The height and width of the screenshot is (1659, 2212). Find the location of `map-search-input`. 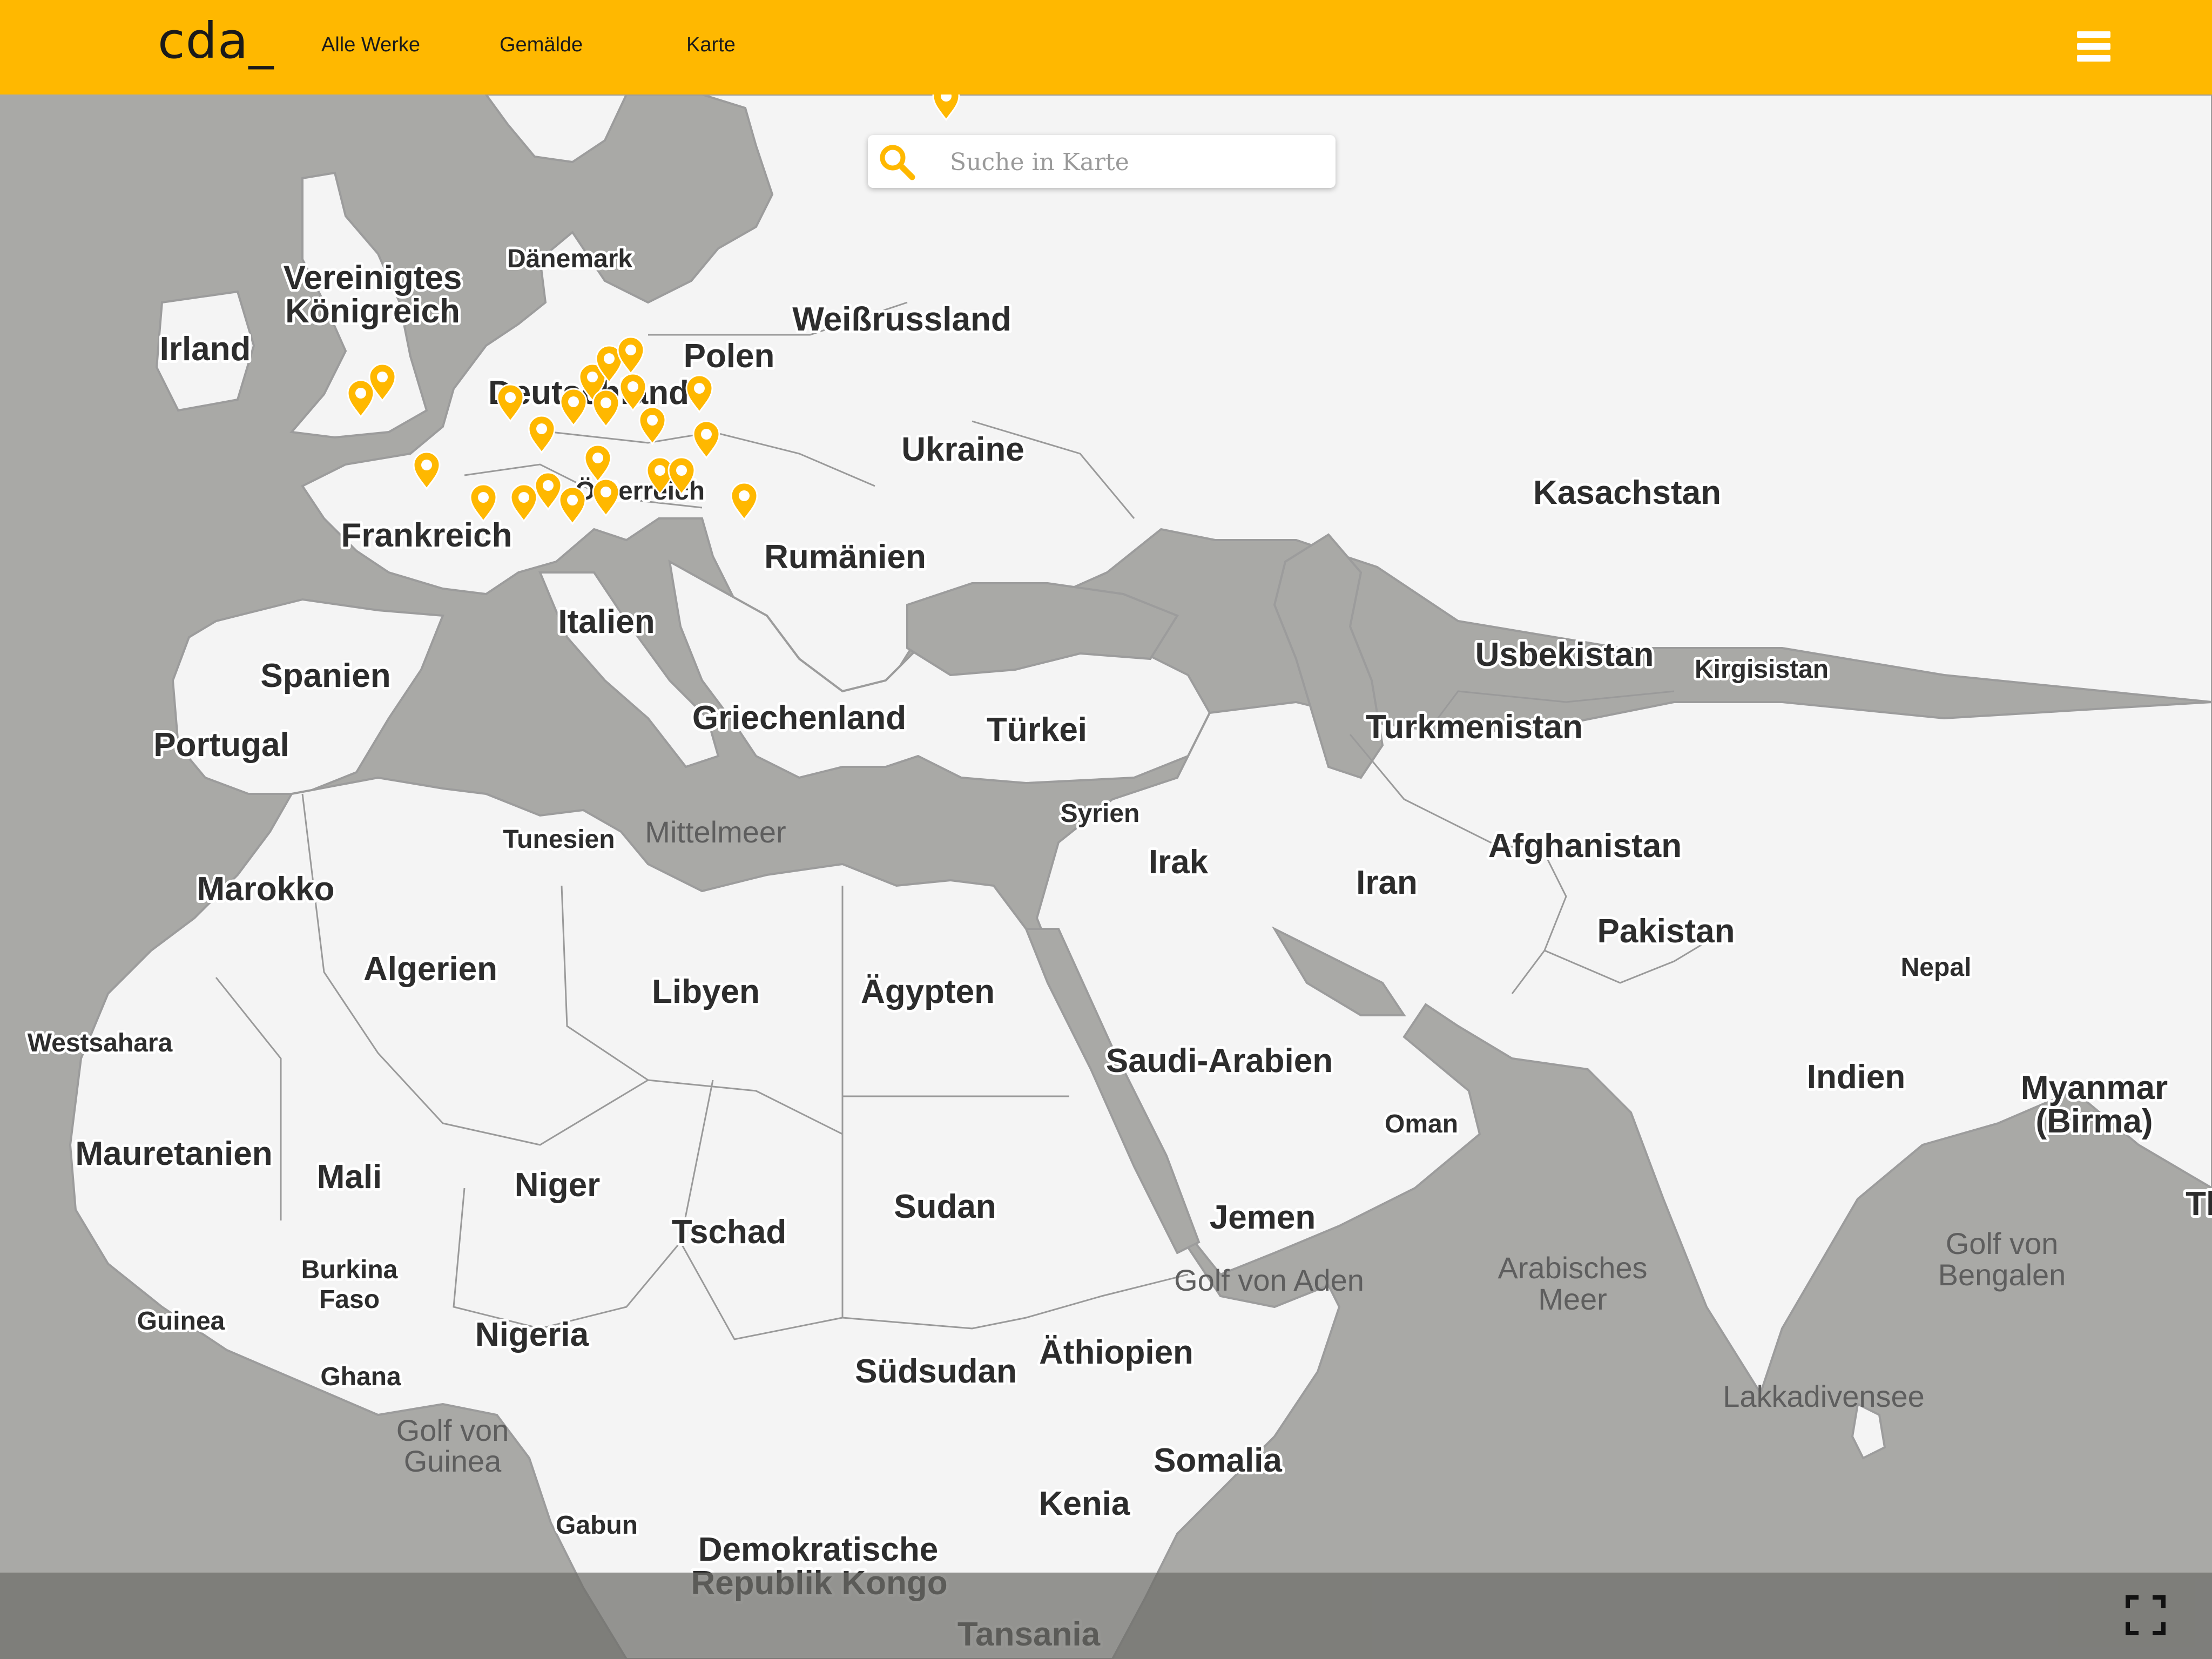

map-search-input is located at coordinates (1136, 162).